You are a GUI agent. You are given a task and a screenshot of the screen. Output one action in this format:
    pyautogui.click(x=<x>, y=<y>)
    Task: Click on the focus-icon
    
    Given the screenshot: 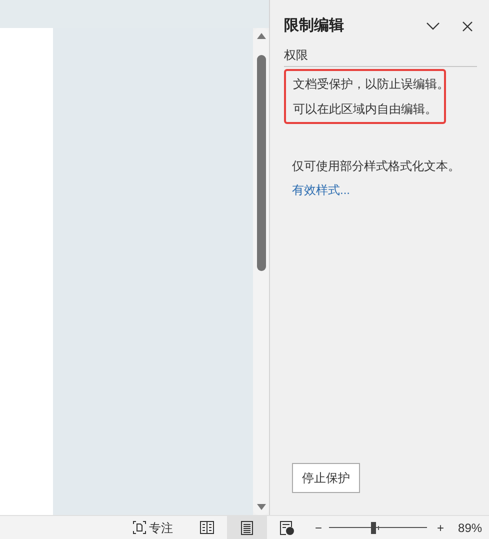 What is the action you would take?
    pyautogui.click(x=139, y=527)
    